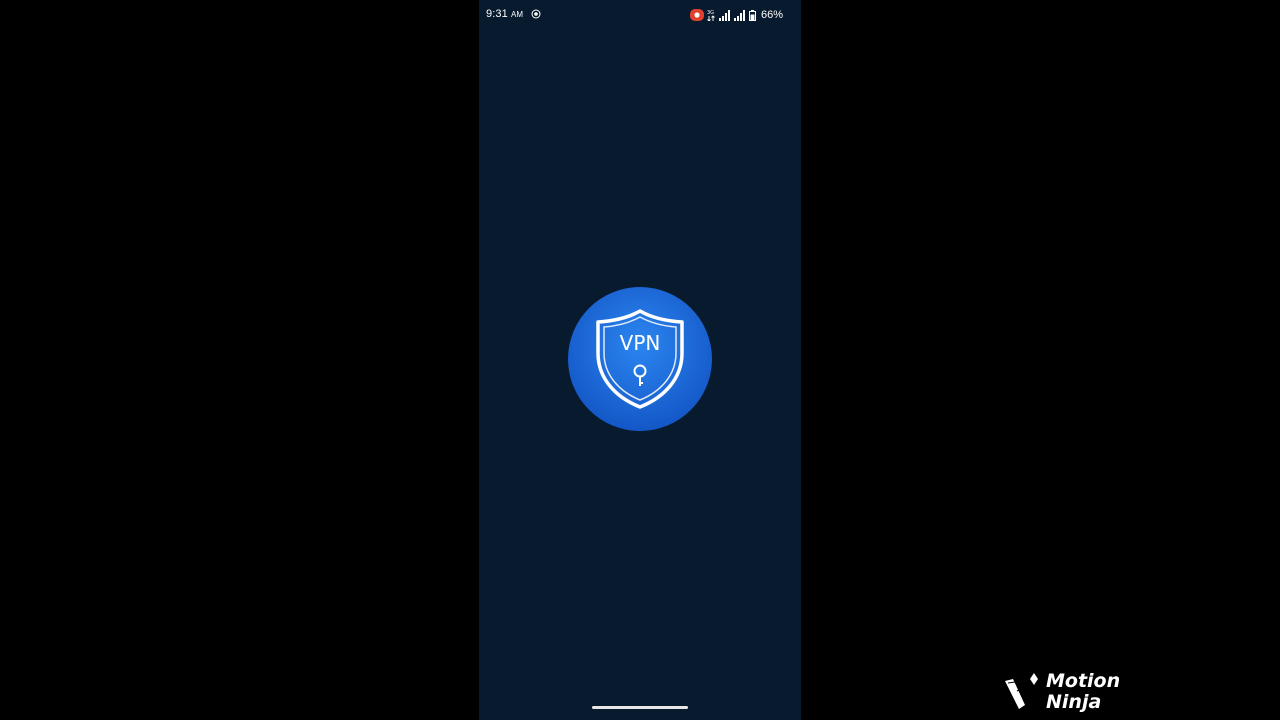 Image resolution: width=1280 pixels, height=720 pixels. Describe the element at coordinates (517, 14) in the screenshot. I see `status-time-ampm: AM` at that location.